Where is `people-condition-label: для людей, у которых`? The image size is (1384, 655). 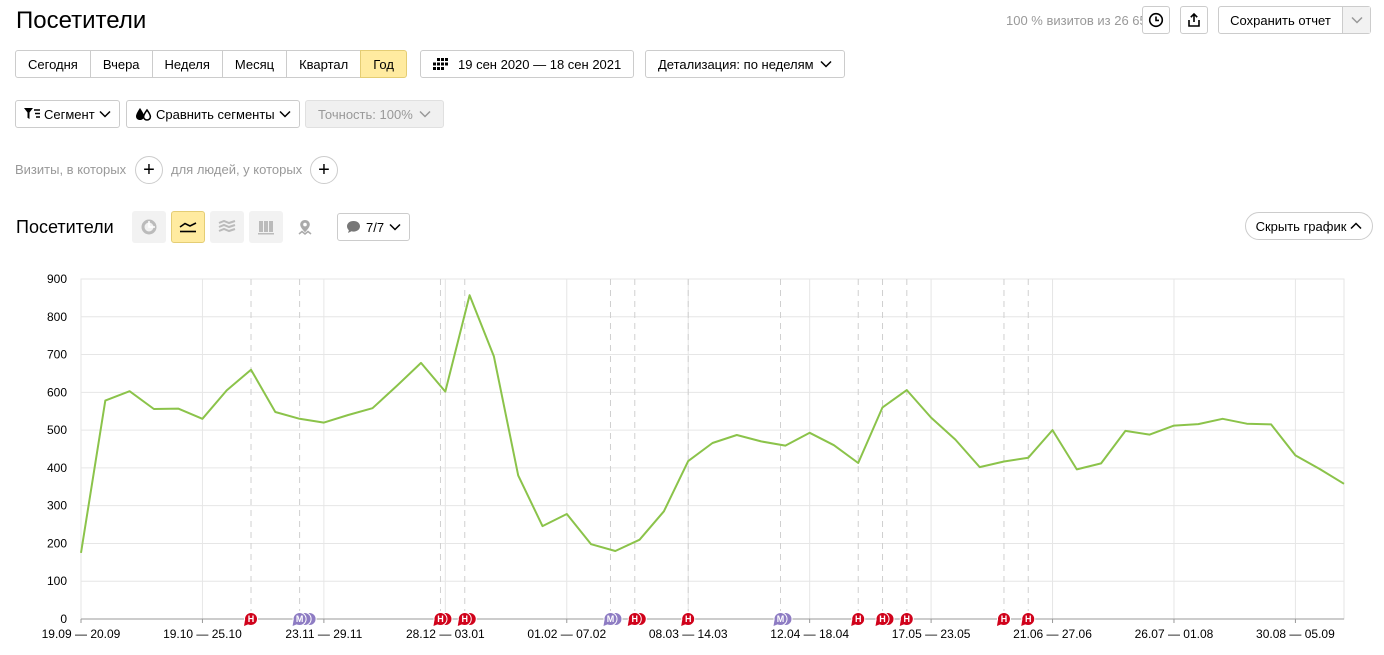
people-condition-label: для людей, у которых is located at coordinates (237, 169).